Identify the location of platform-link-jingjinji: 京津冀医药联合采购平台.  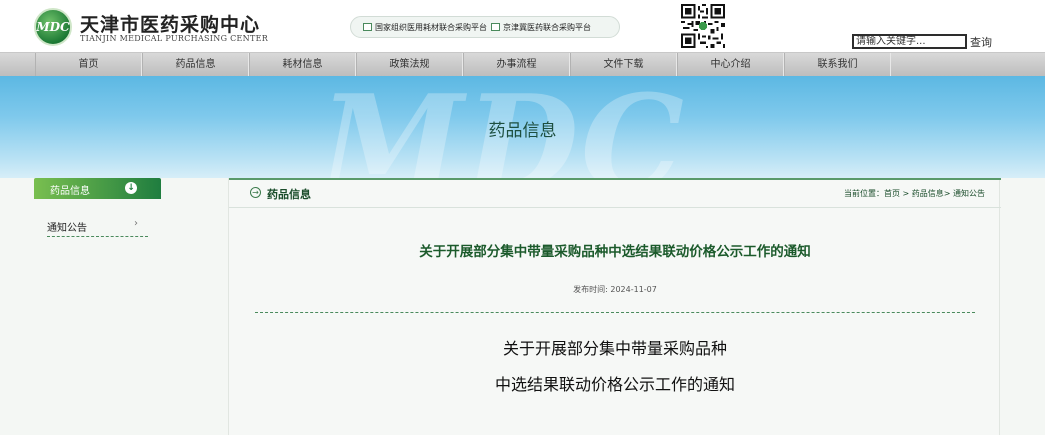
(541, 27).